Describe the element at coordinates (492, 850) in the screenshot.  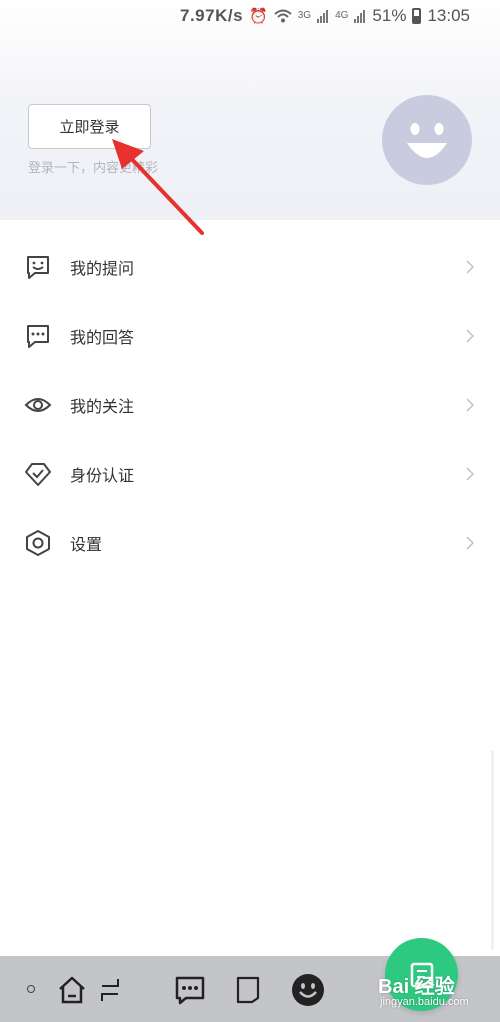
I see `scrollbar` at that location.